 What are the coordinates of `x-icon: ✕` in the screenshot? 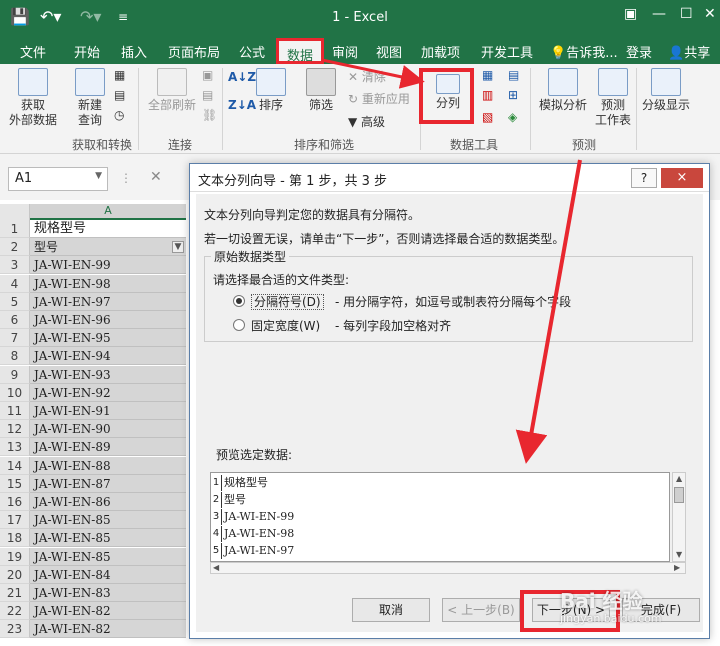 It's located at (156, 177).